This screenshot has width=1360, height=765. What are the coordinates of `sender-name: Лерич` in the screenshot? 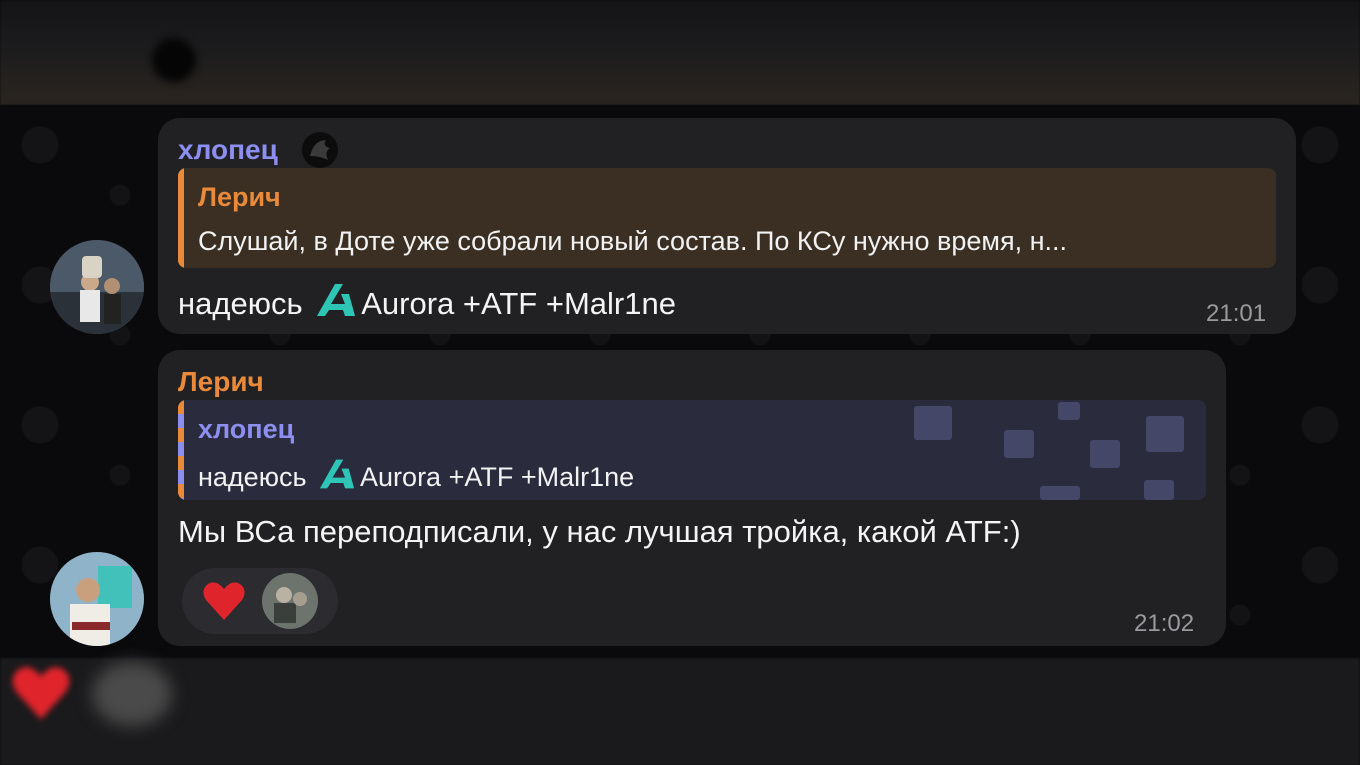 It's located at (221, 382).